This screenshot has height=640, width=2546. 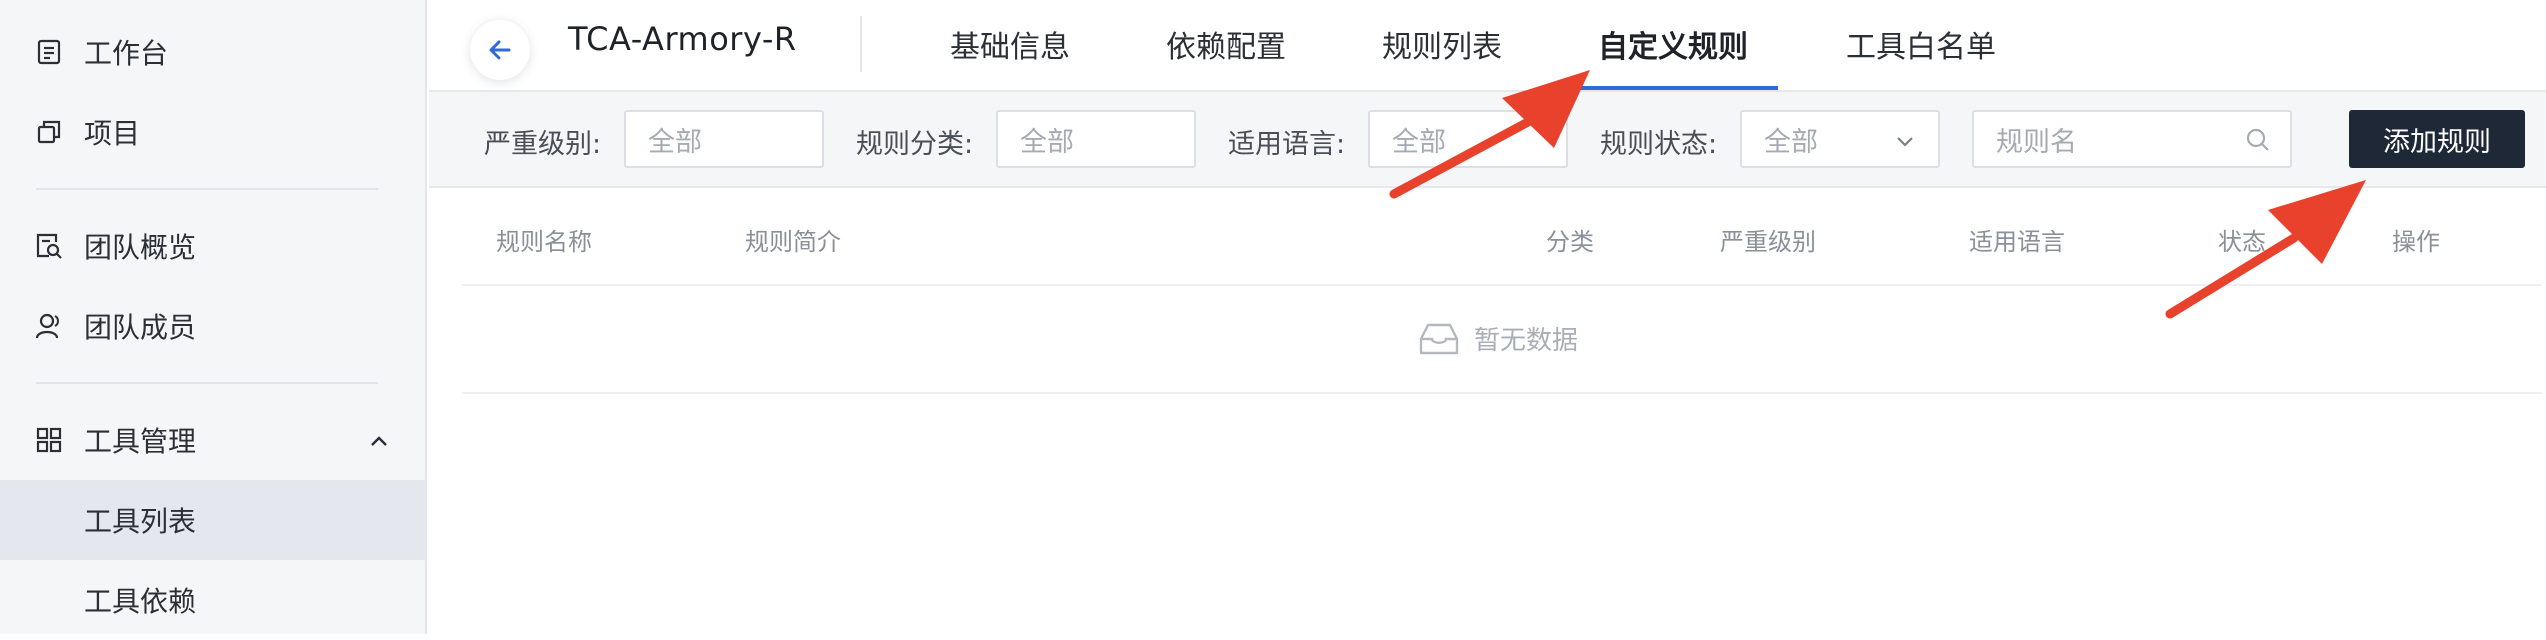 What do you see at coordinates (140, 601) in the screenshot?
I see `sidebar-item-label: 工具依赖` at bounding box center [140, 601].